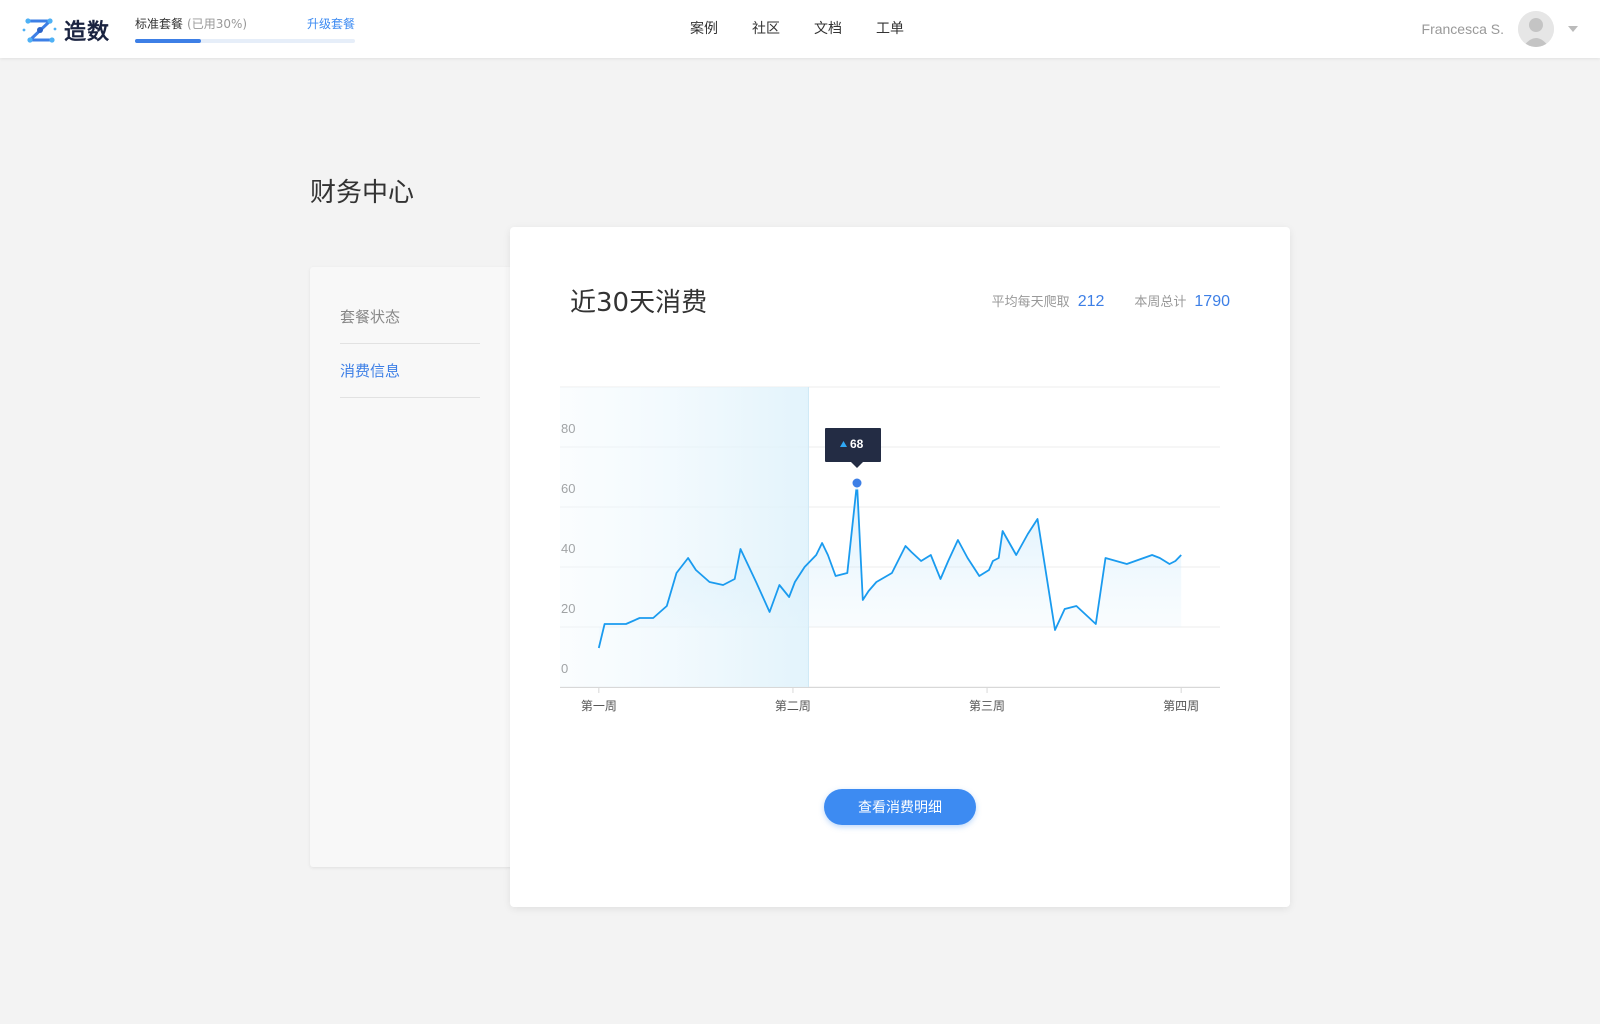 This screenshot has width=1600, height=1024. Describe the element at coordinates (39, 30) in the screenshot. I see `logo-icon` at that location.